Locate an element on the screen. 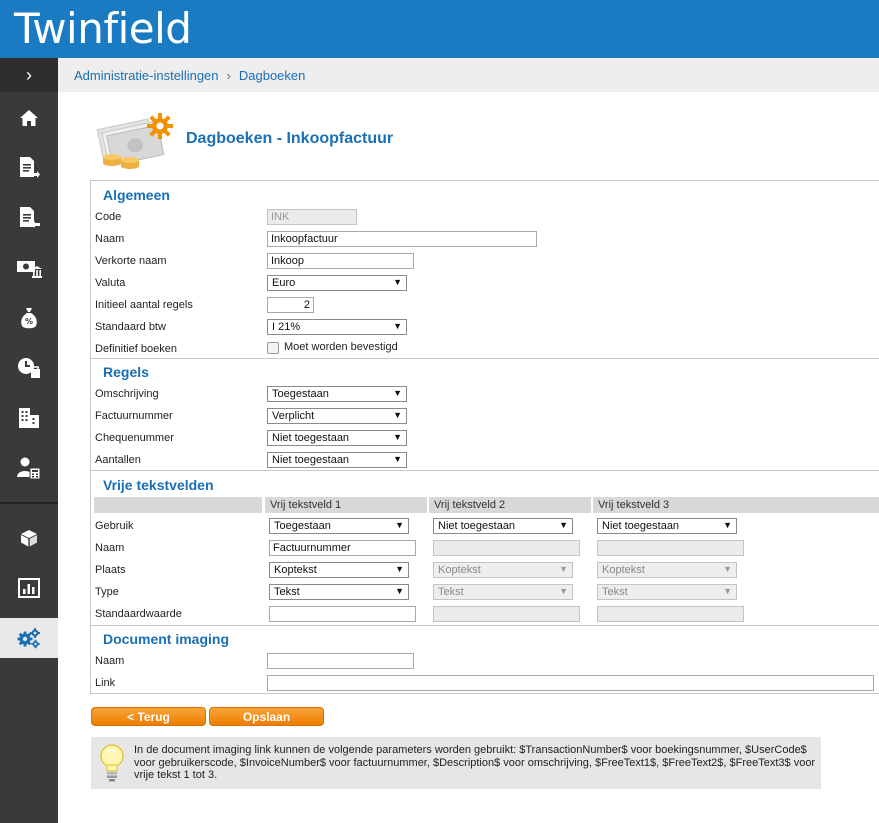 Image resolution: width=879 pixels, height=823 pixels. standaardwaarde-label: Standaardwaarde is located at coordinates (138, 614).